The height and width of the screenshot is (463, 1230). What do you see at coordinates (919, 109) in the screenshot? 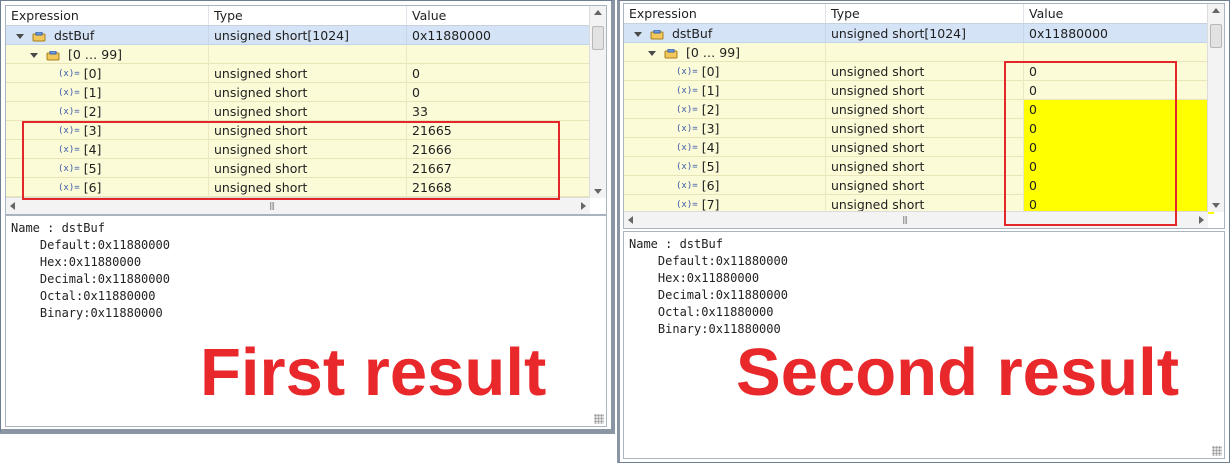
I see `tree-row-item: (x)= [2] unsigned short 0` at bounding box center [919, 109].